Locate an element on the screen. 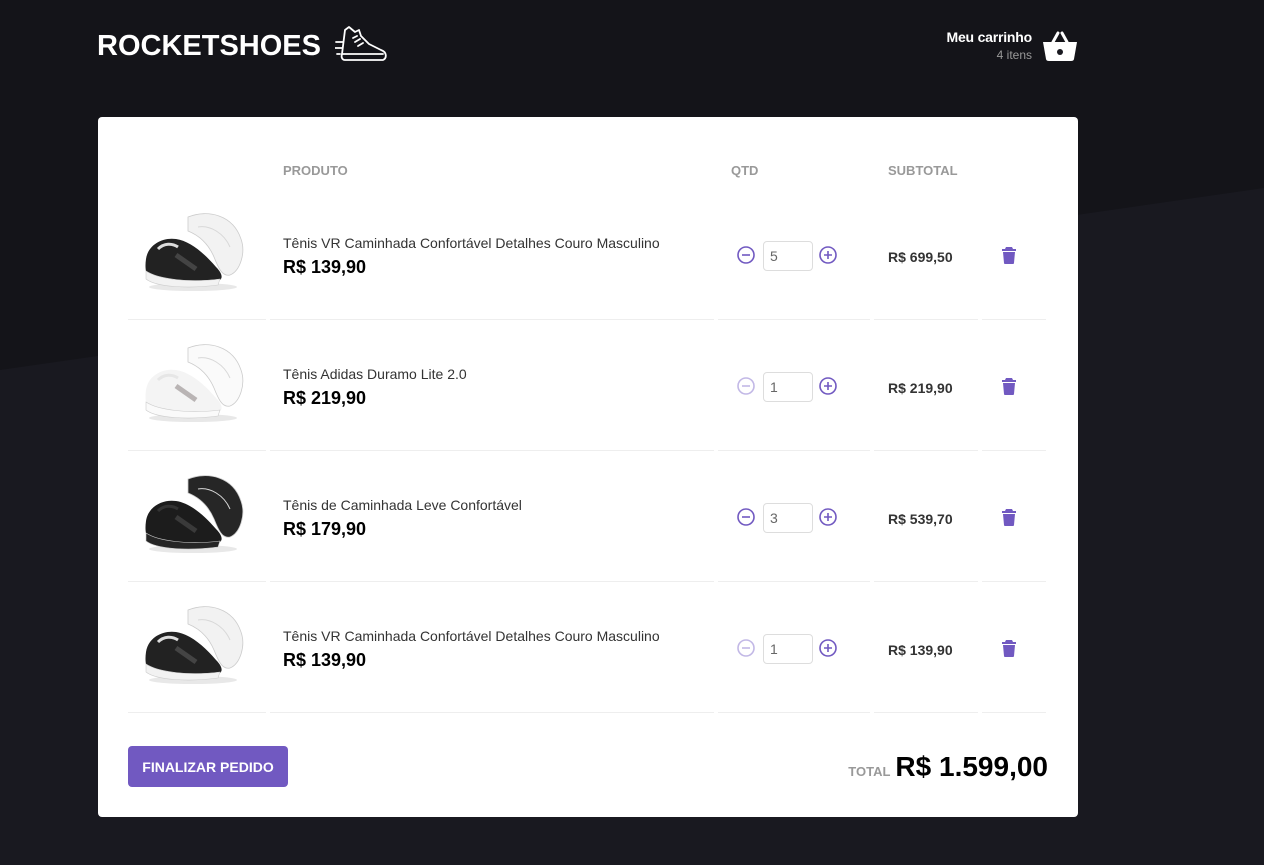  logo-link: ROCKETSHOES is located at coordinates (243, 44).